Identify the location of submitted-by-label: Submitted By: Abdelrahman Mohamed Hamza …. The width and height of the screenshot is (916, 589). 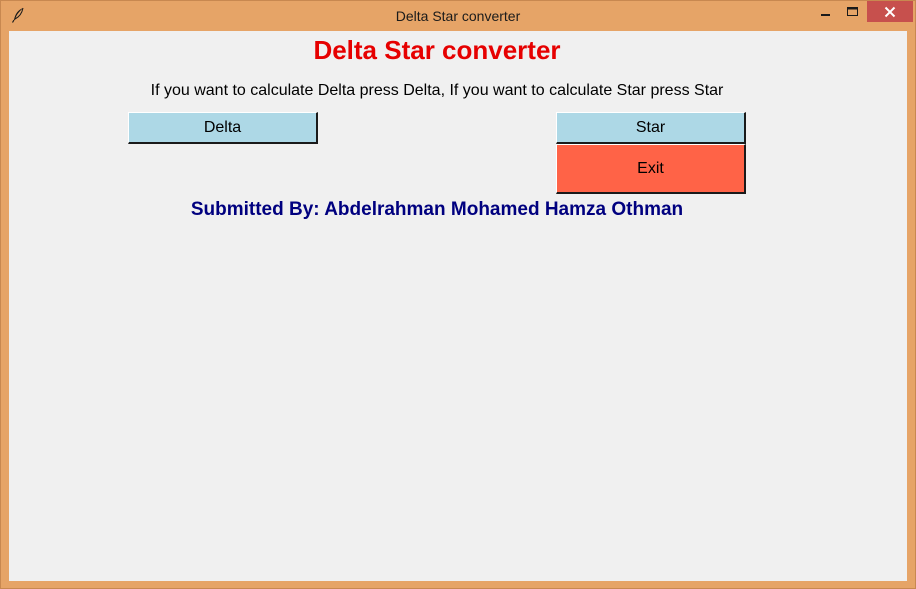
(437, 209).